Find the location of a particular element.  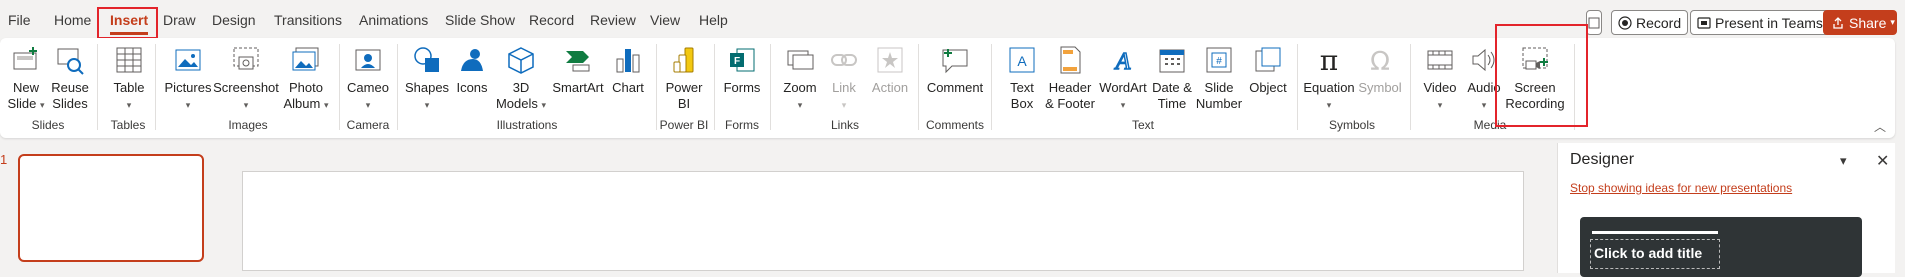

zoom-button: Zoom ▾ is located at coordinates (800, 78).